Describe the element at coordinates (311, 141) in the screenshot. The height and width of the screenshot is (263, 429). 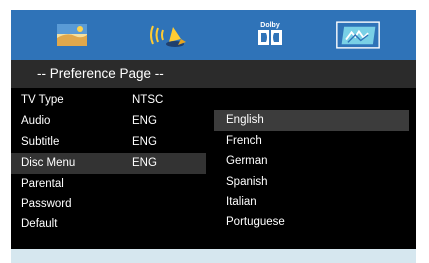
I see `option-french: French` at that location.